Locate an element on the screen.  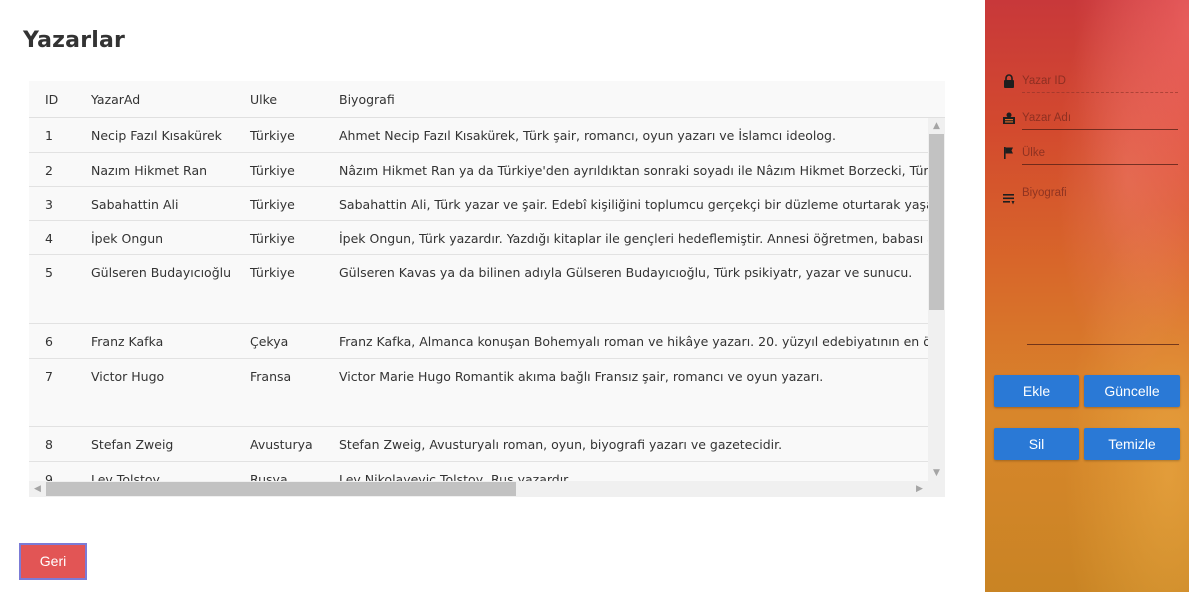
yazar-id-input: Yazar ID is located at coordinates (1100, 83).